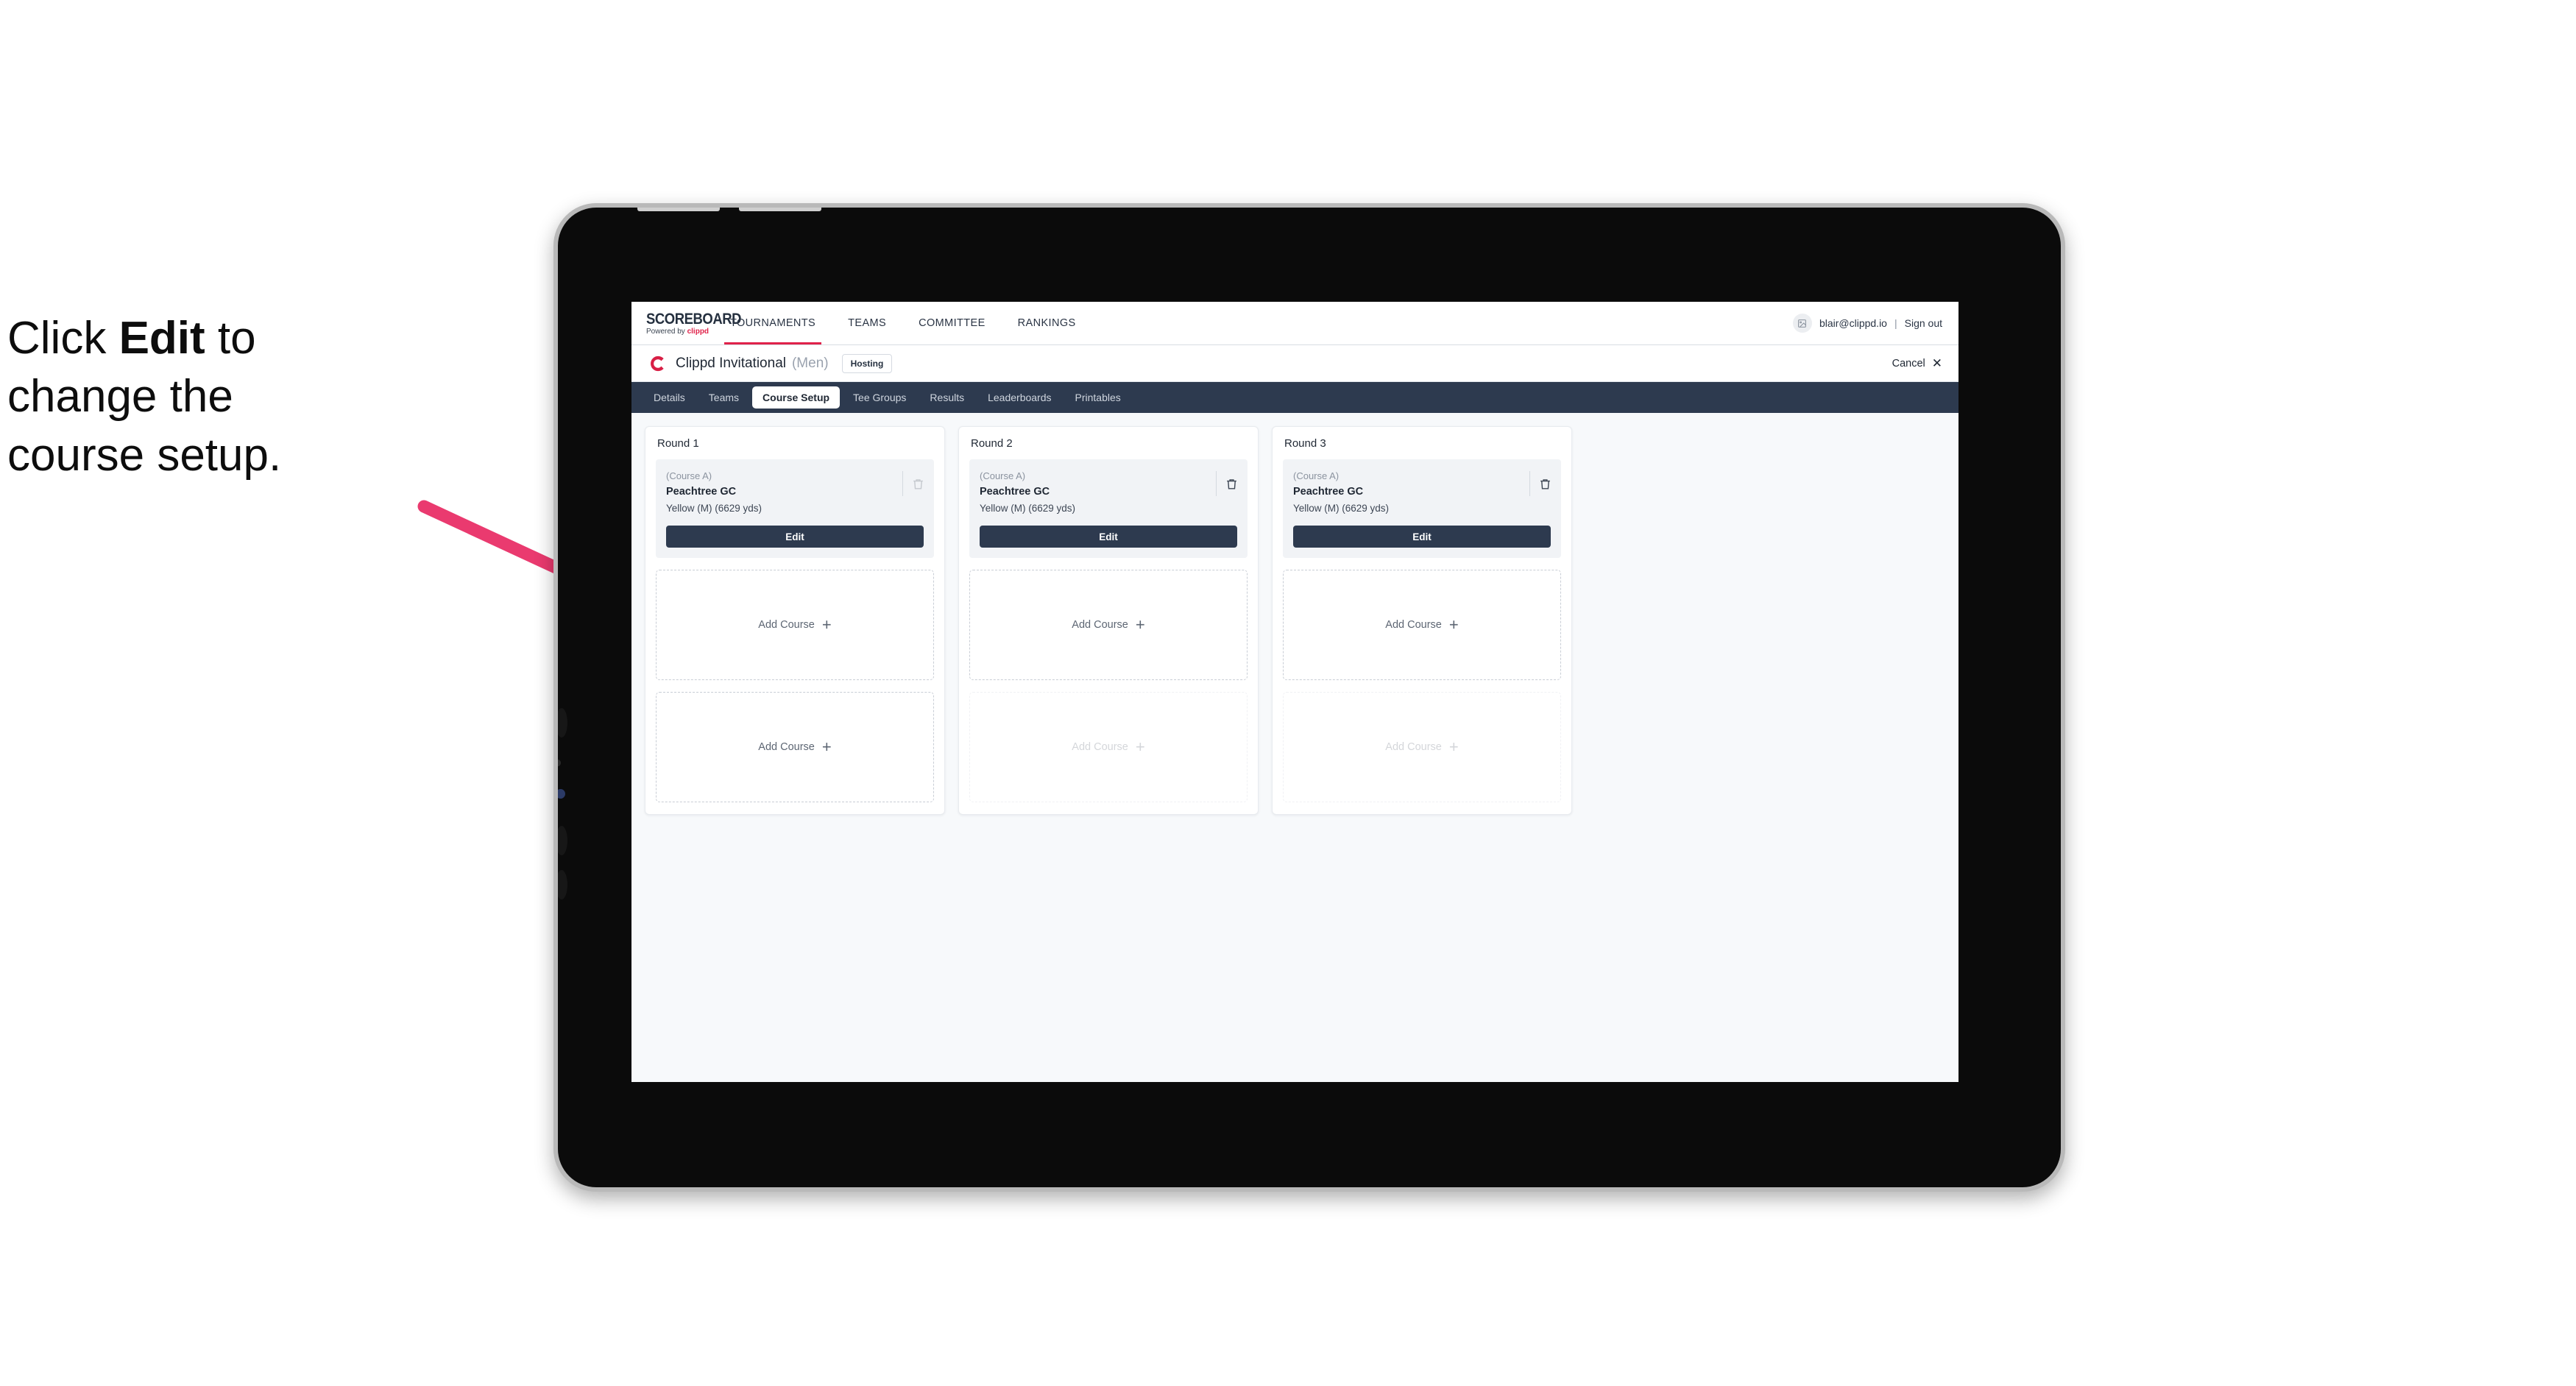  I want to click on nav-item-rankings-label: RANKINGS, so click(1046, 323).